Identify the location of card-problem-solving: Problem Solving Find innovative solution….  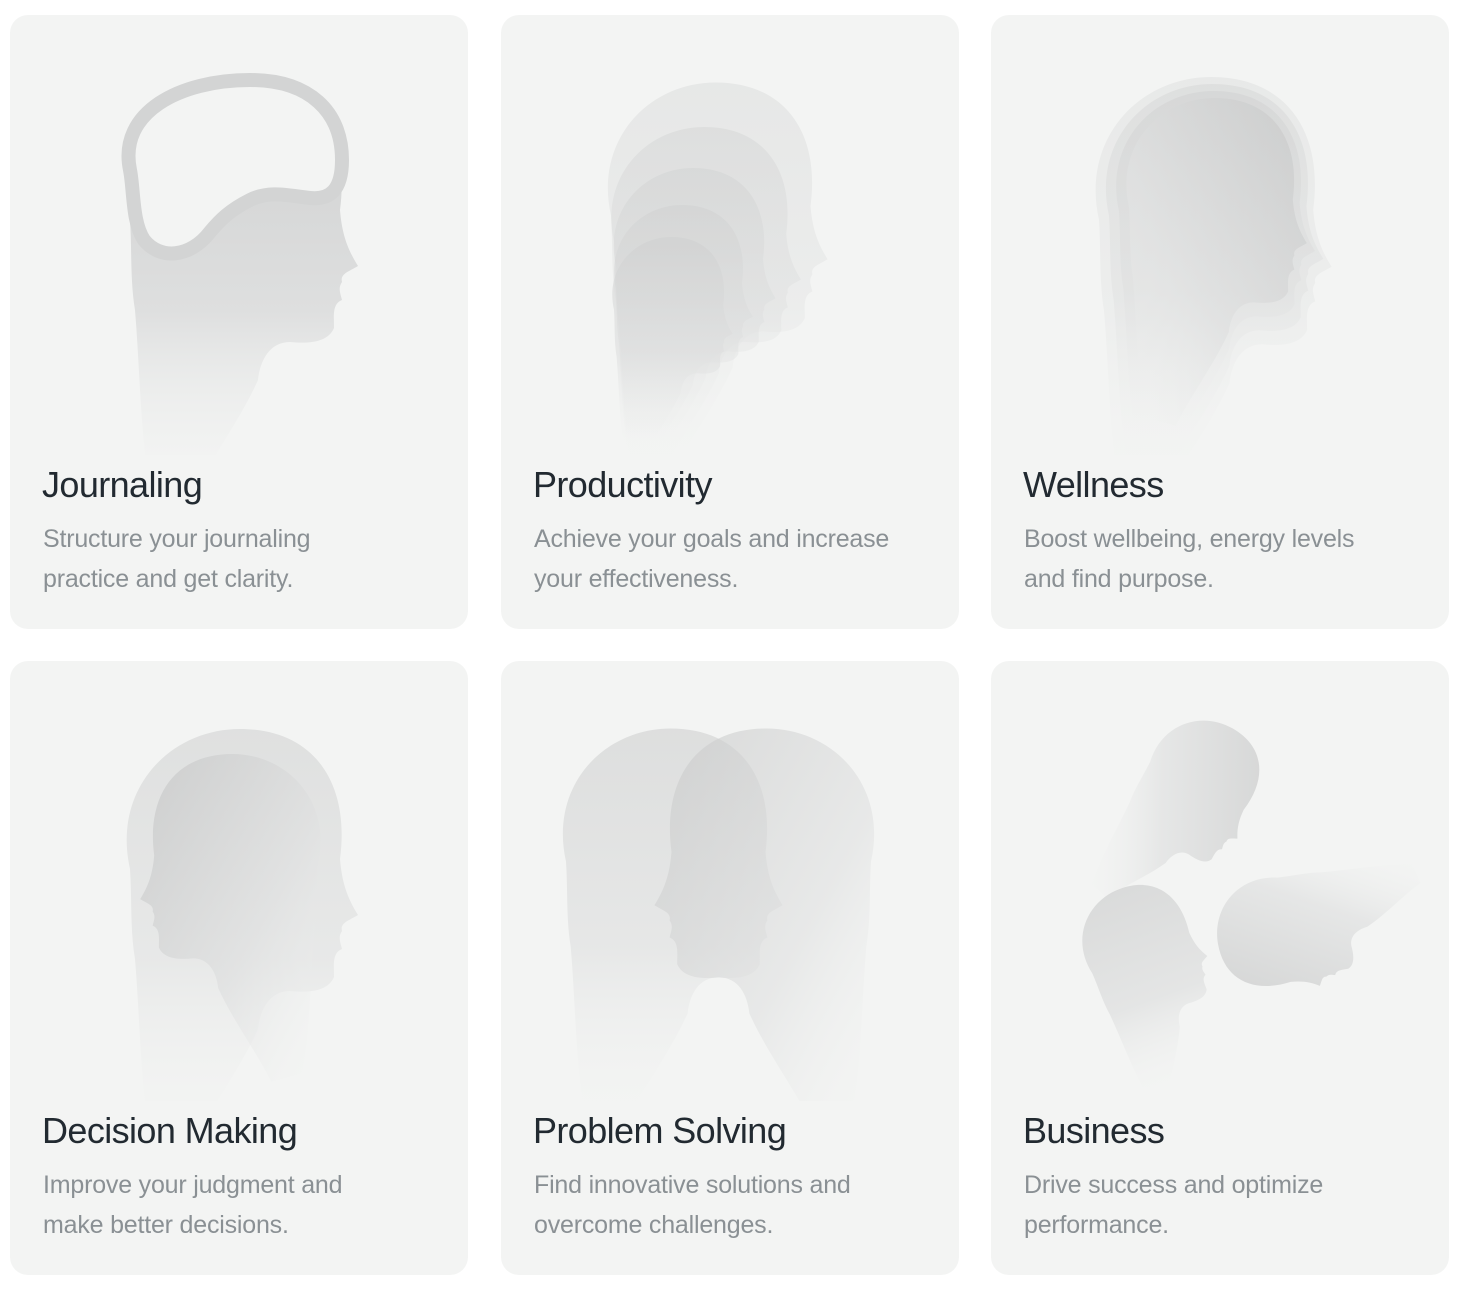
(730, 968).